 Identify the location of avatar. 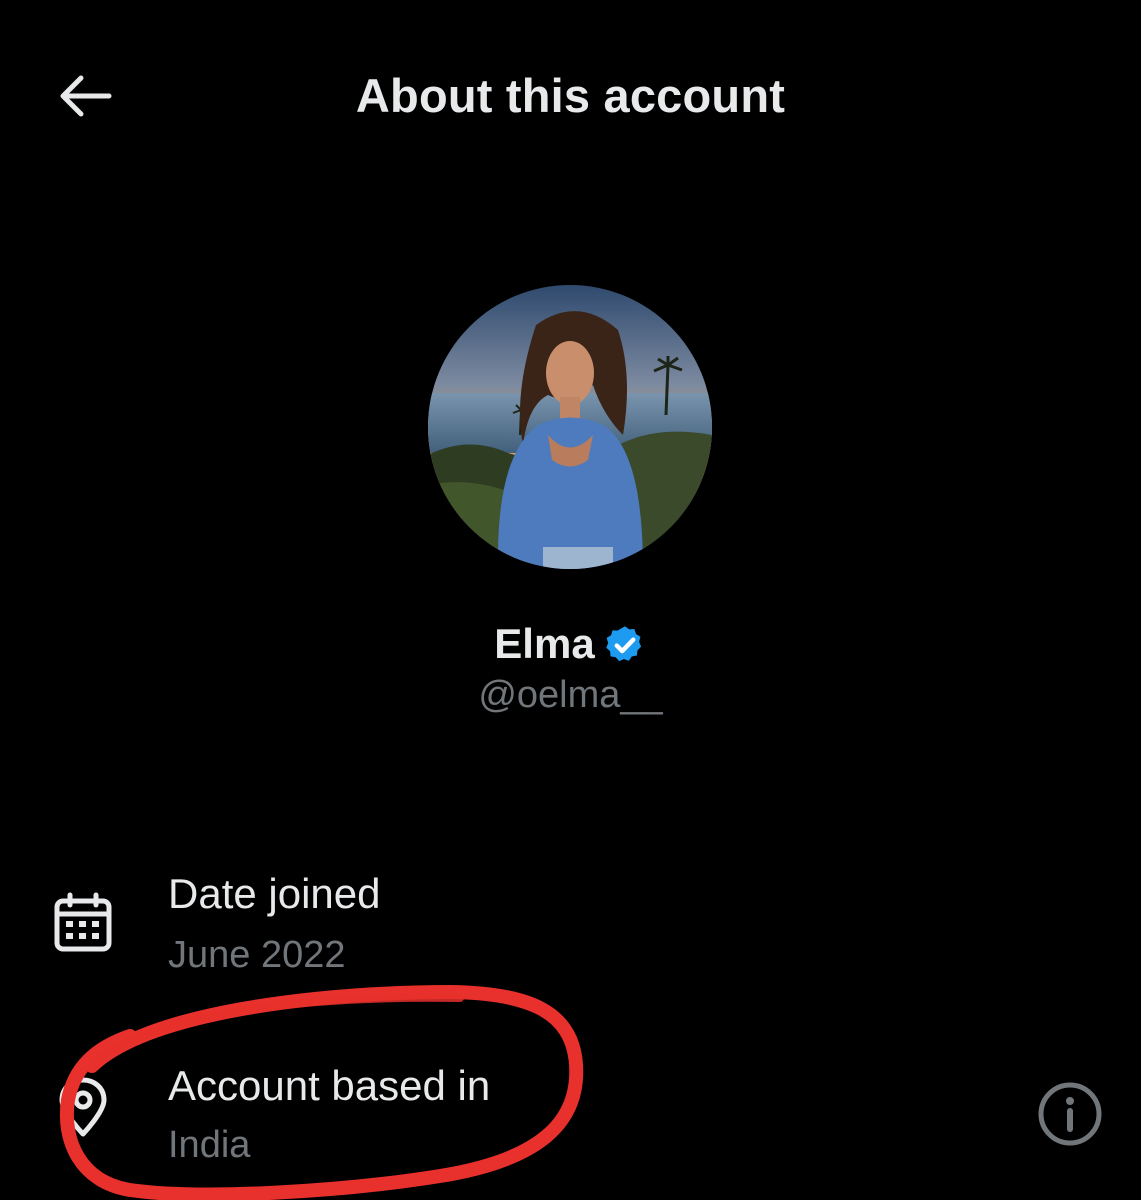
(570, 427).